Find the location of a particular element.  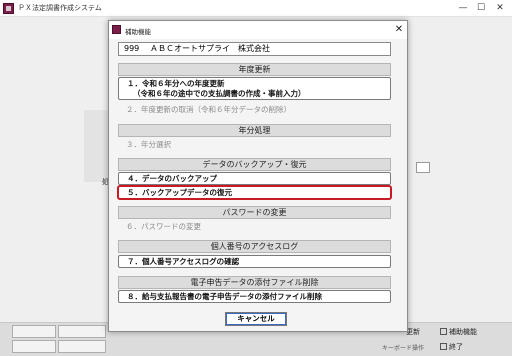

section-header-year-processing: 年分処理 is located at coordinates (254, 130).